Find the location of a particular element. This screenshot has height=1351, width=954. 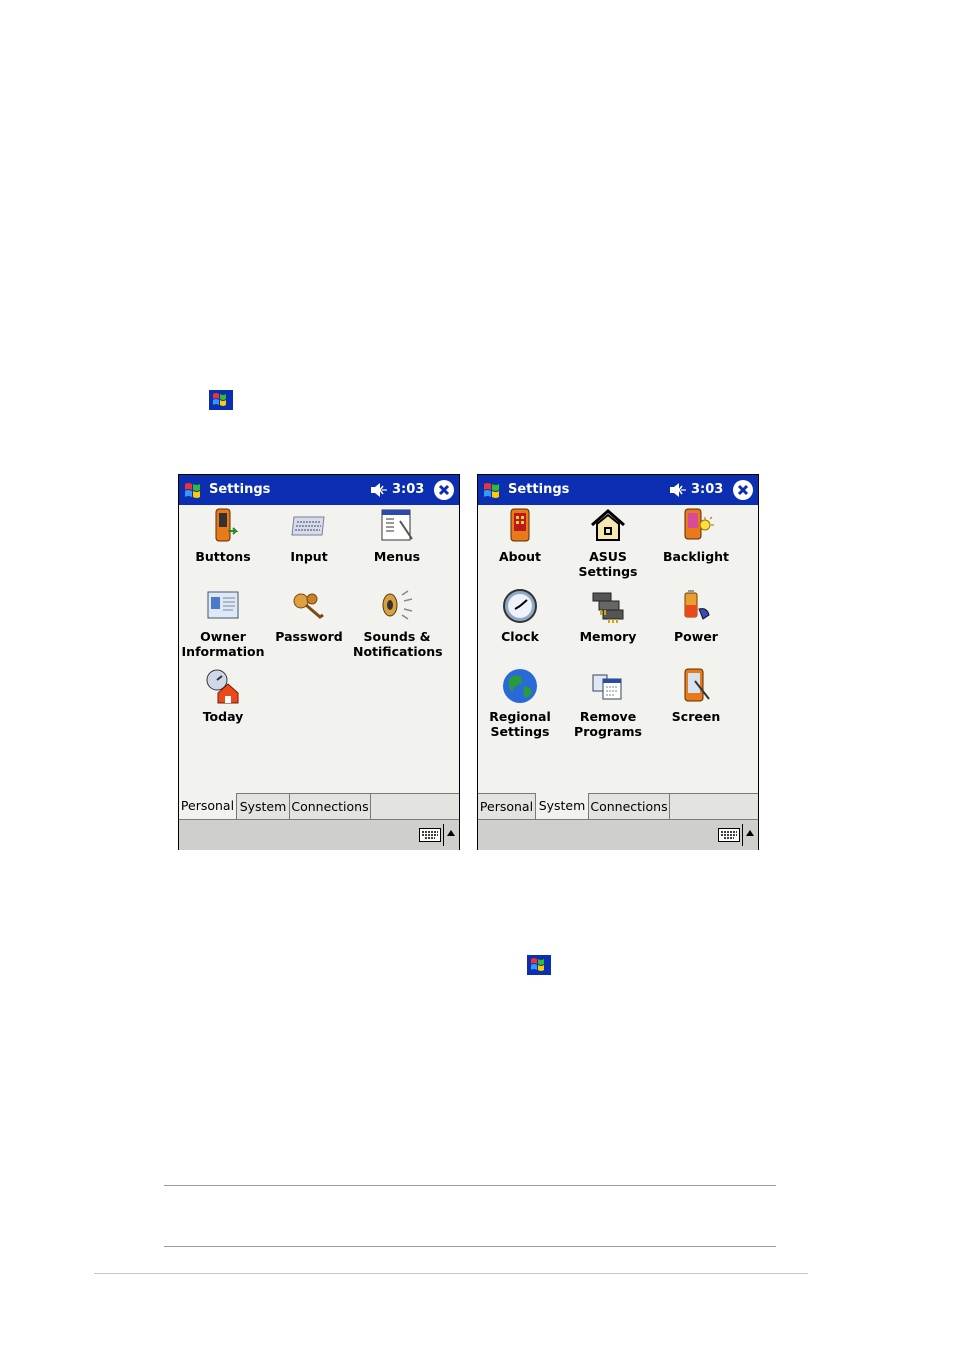

screen-setting: Screen is located at coordinates (696, 695).